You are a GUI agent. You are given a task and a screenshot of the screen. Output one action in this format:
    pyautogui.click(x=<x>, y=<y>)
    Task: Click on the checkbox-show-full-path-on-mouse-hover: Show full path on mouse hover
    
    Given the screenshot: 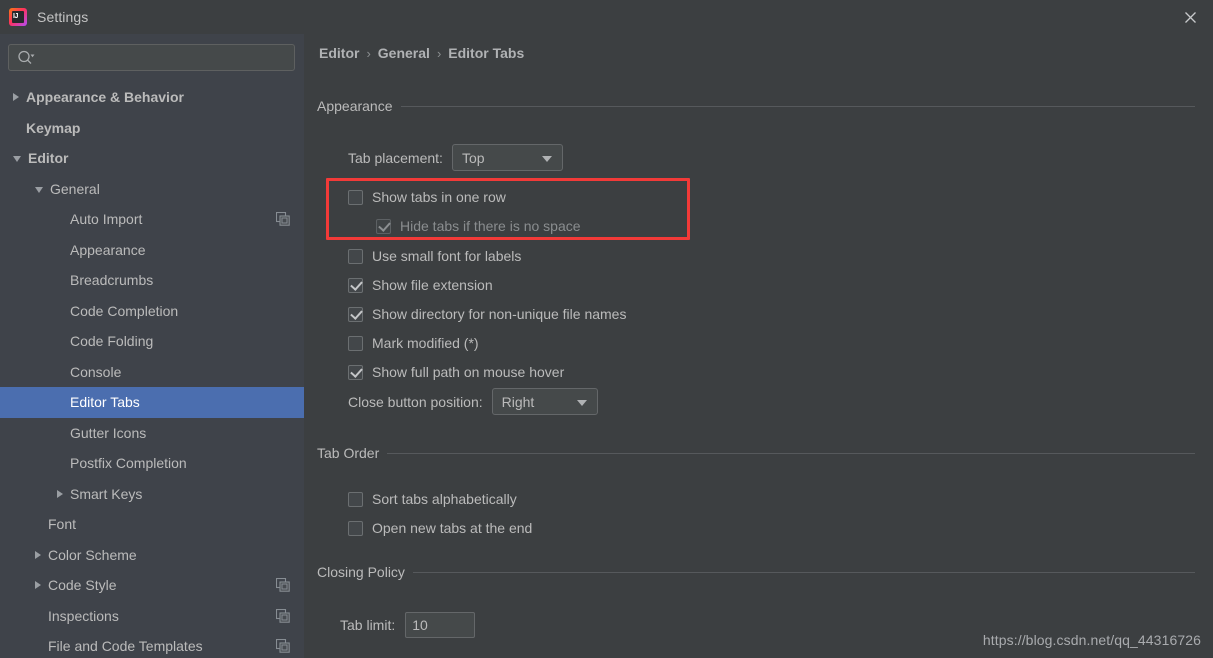 What is the action you would take?
    pyautogui.click(x=456, y=372)
    